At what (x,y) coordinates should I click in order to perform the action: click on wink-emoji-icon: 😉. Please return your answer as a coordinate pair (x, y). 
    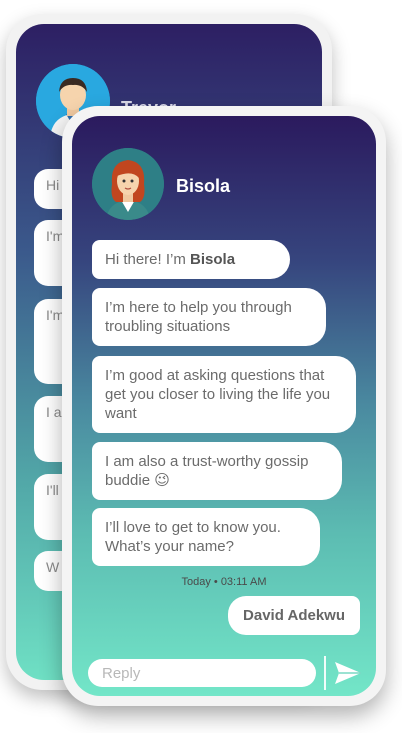
    Looking at the image, I should click on (162, 480).